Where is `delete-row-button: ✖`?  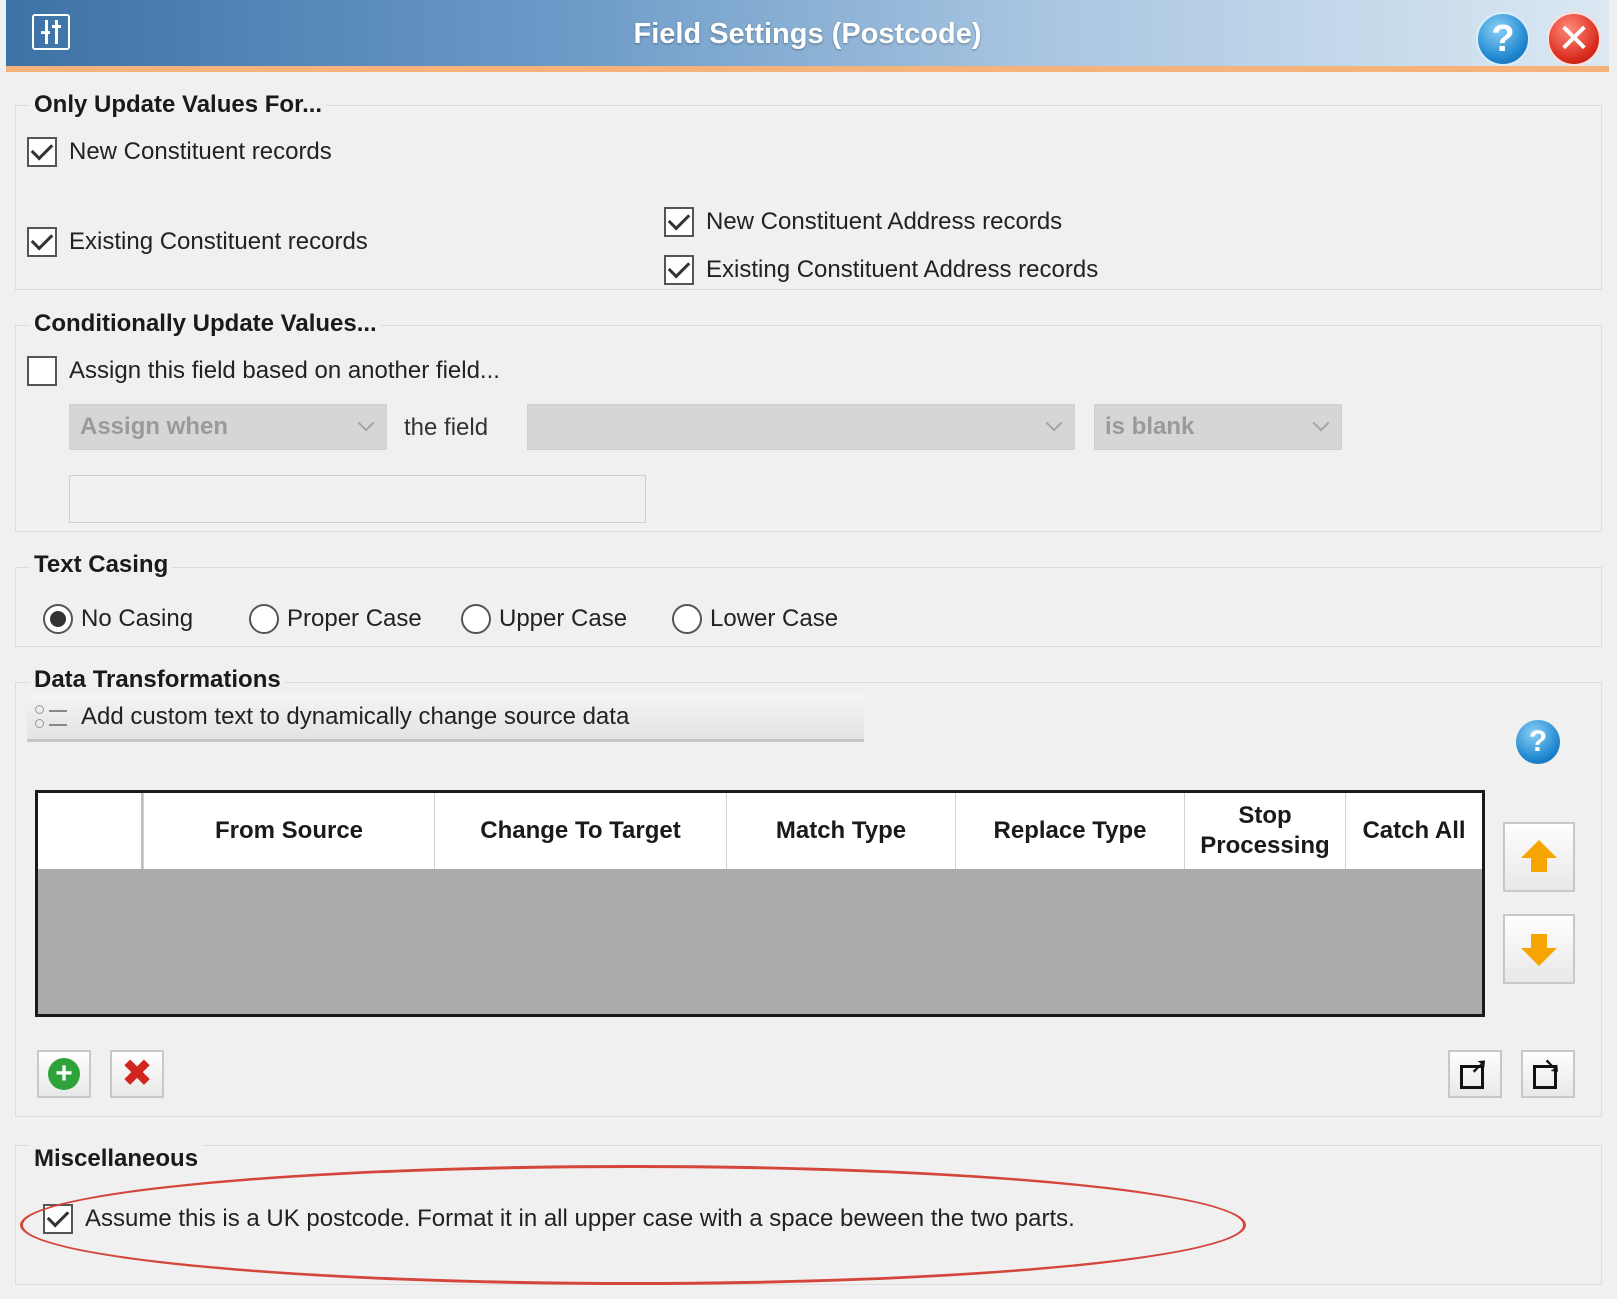 delete-row-button: ✖ is located at coordinates (137, 1074).